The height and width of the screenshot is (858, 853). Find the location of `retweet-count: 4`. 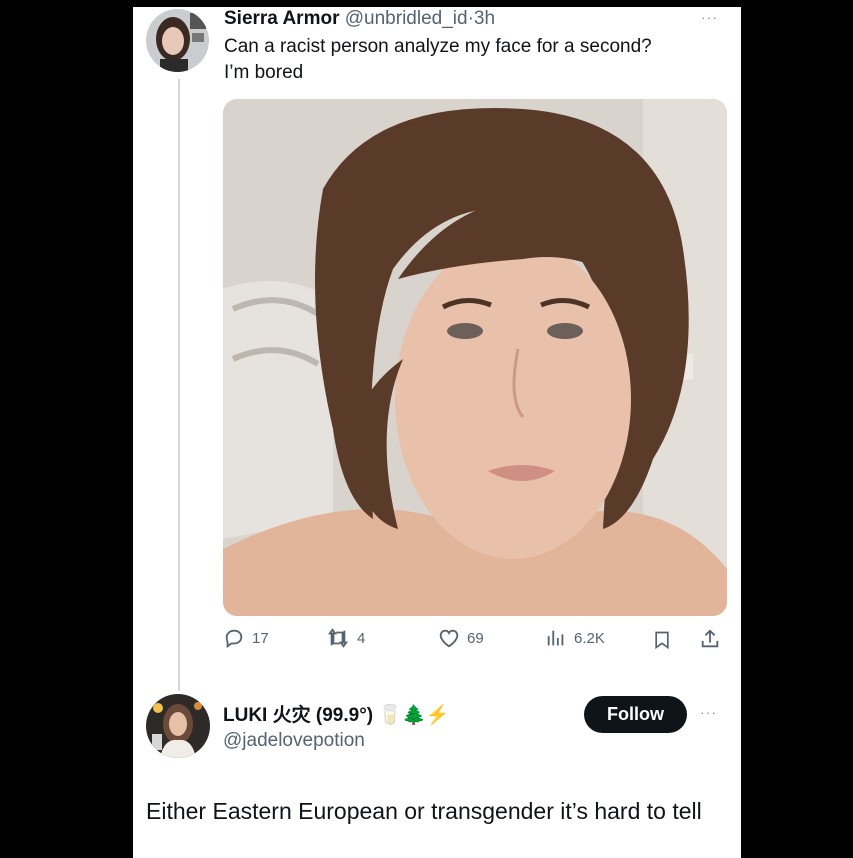

retweet-count: 4 is located at coordinates (361, 638).